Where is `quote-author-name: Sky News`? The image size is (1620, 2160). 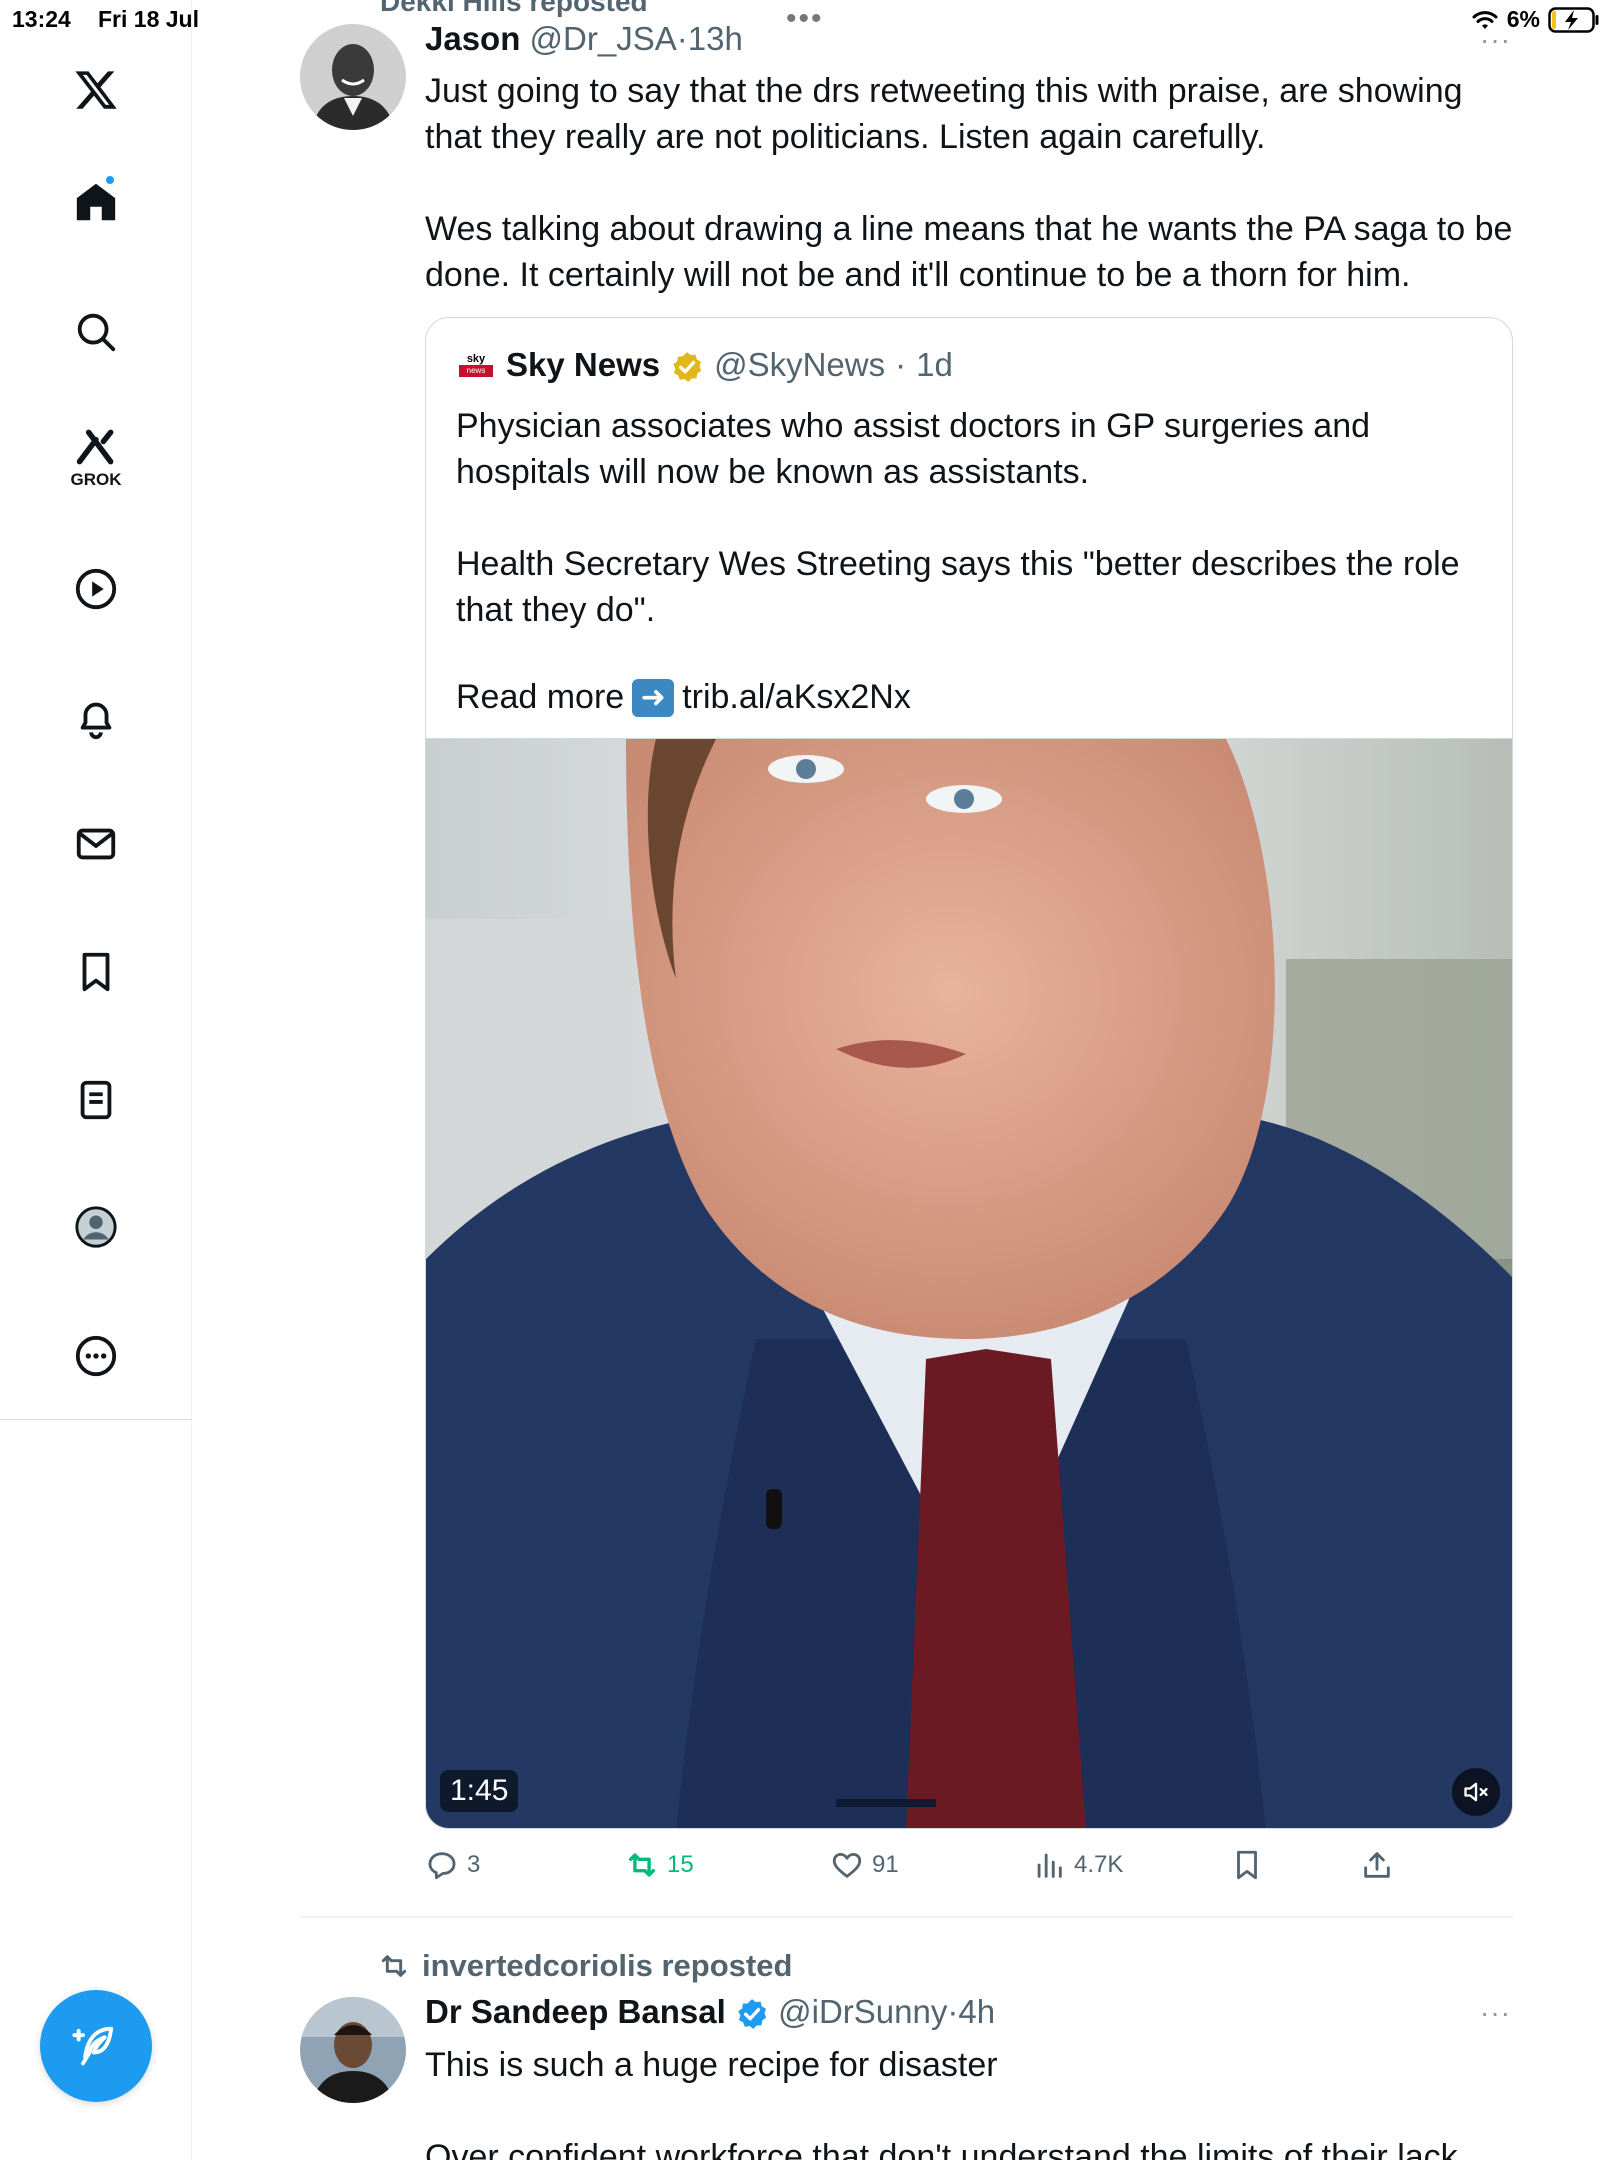 quote-author-name: Sky News is located at coordinates (583, 365).